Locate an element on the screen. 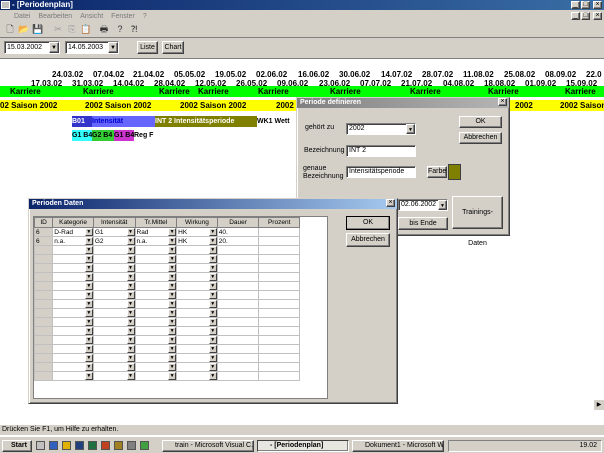  bis-ende-button: bis Ende is located at coordinates (423, 223).